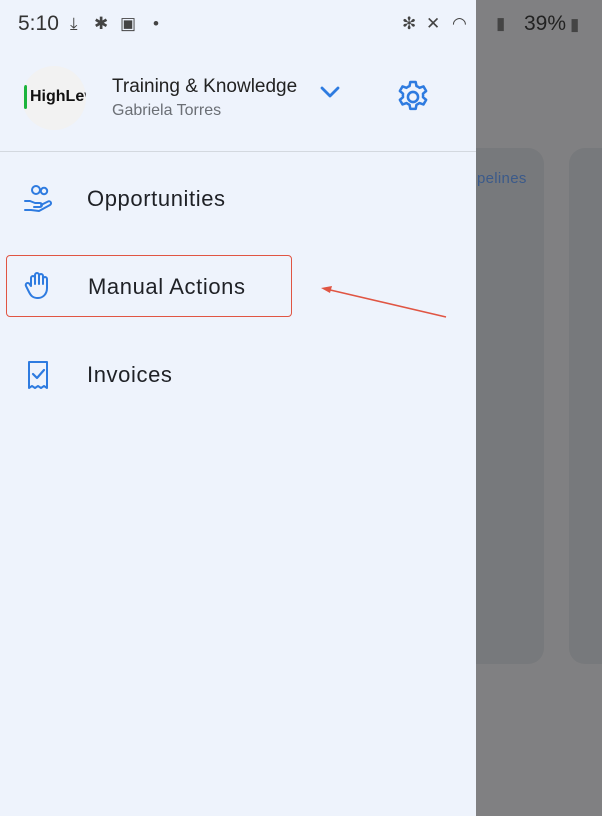  What do you see at coordinates (585, 406) in the screenshot?
I see `background-card` at bounding box center [585, 406].